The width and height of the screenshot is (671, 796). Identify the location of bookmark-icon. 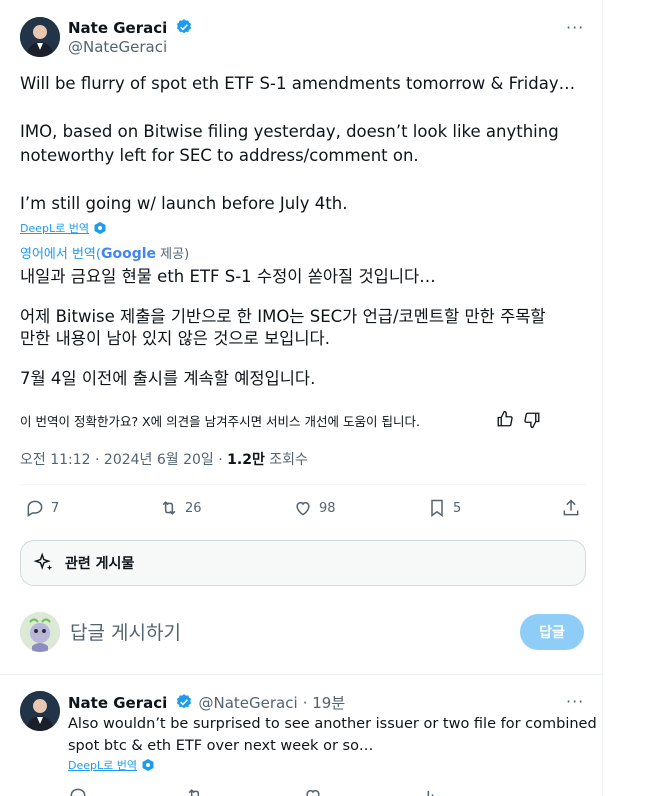
(437, 508).